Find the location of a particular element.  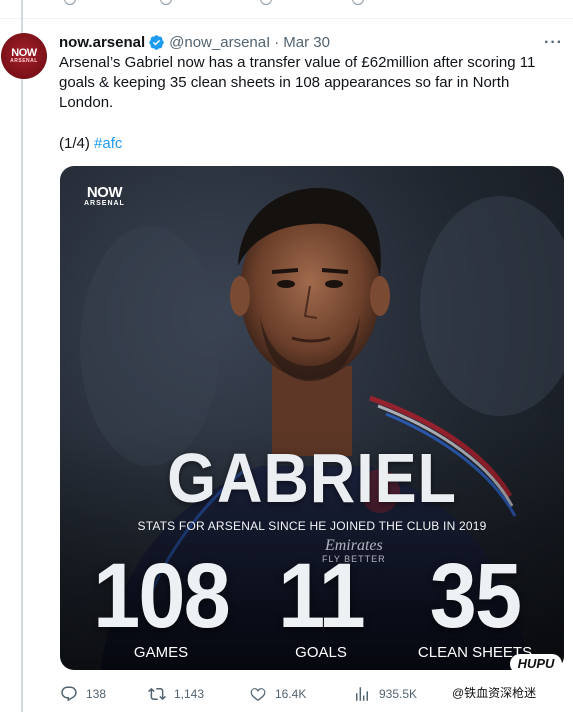

stat-clean-sheets: 35 CLEAN SHEETS is located at coordinates (475, 603).